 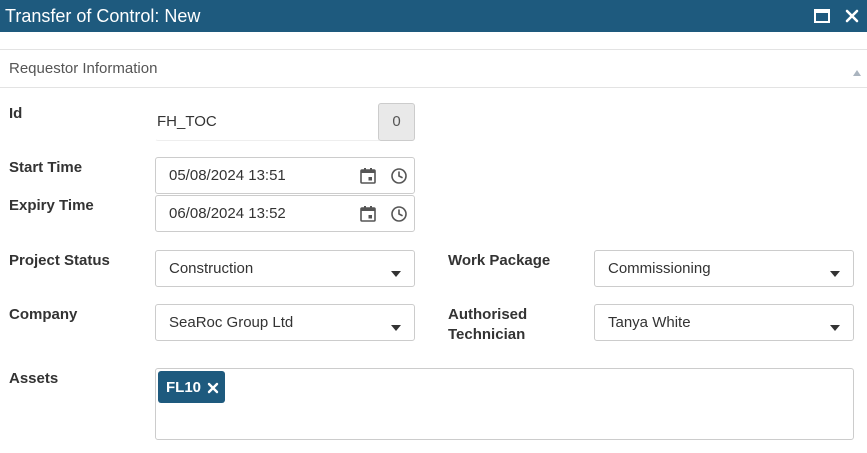 I want to click on expiry-time-field: 06/08/2024 13:52, so click(x=285, y=213).